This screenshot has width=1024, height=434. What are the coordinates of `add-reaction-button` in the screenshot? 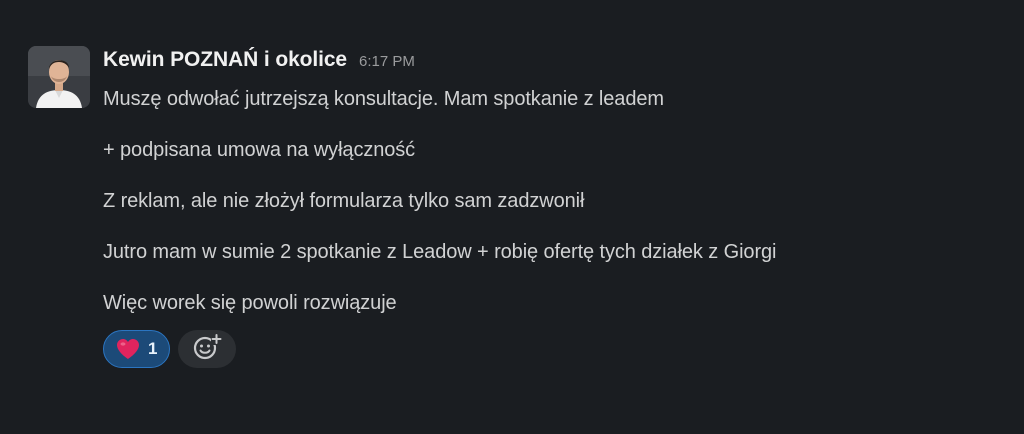 It's located at (207, 349).